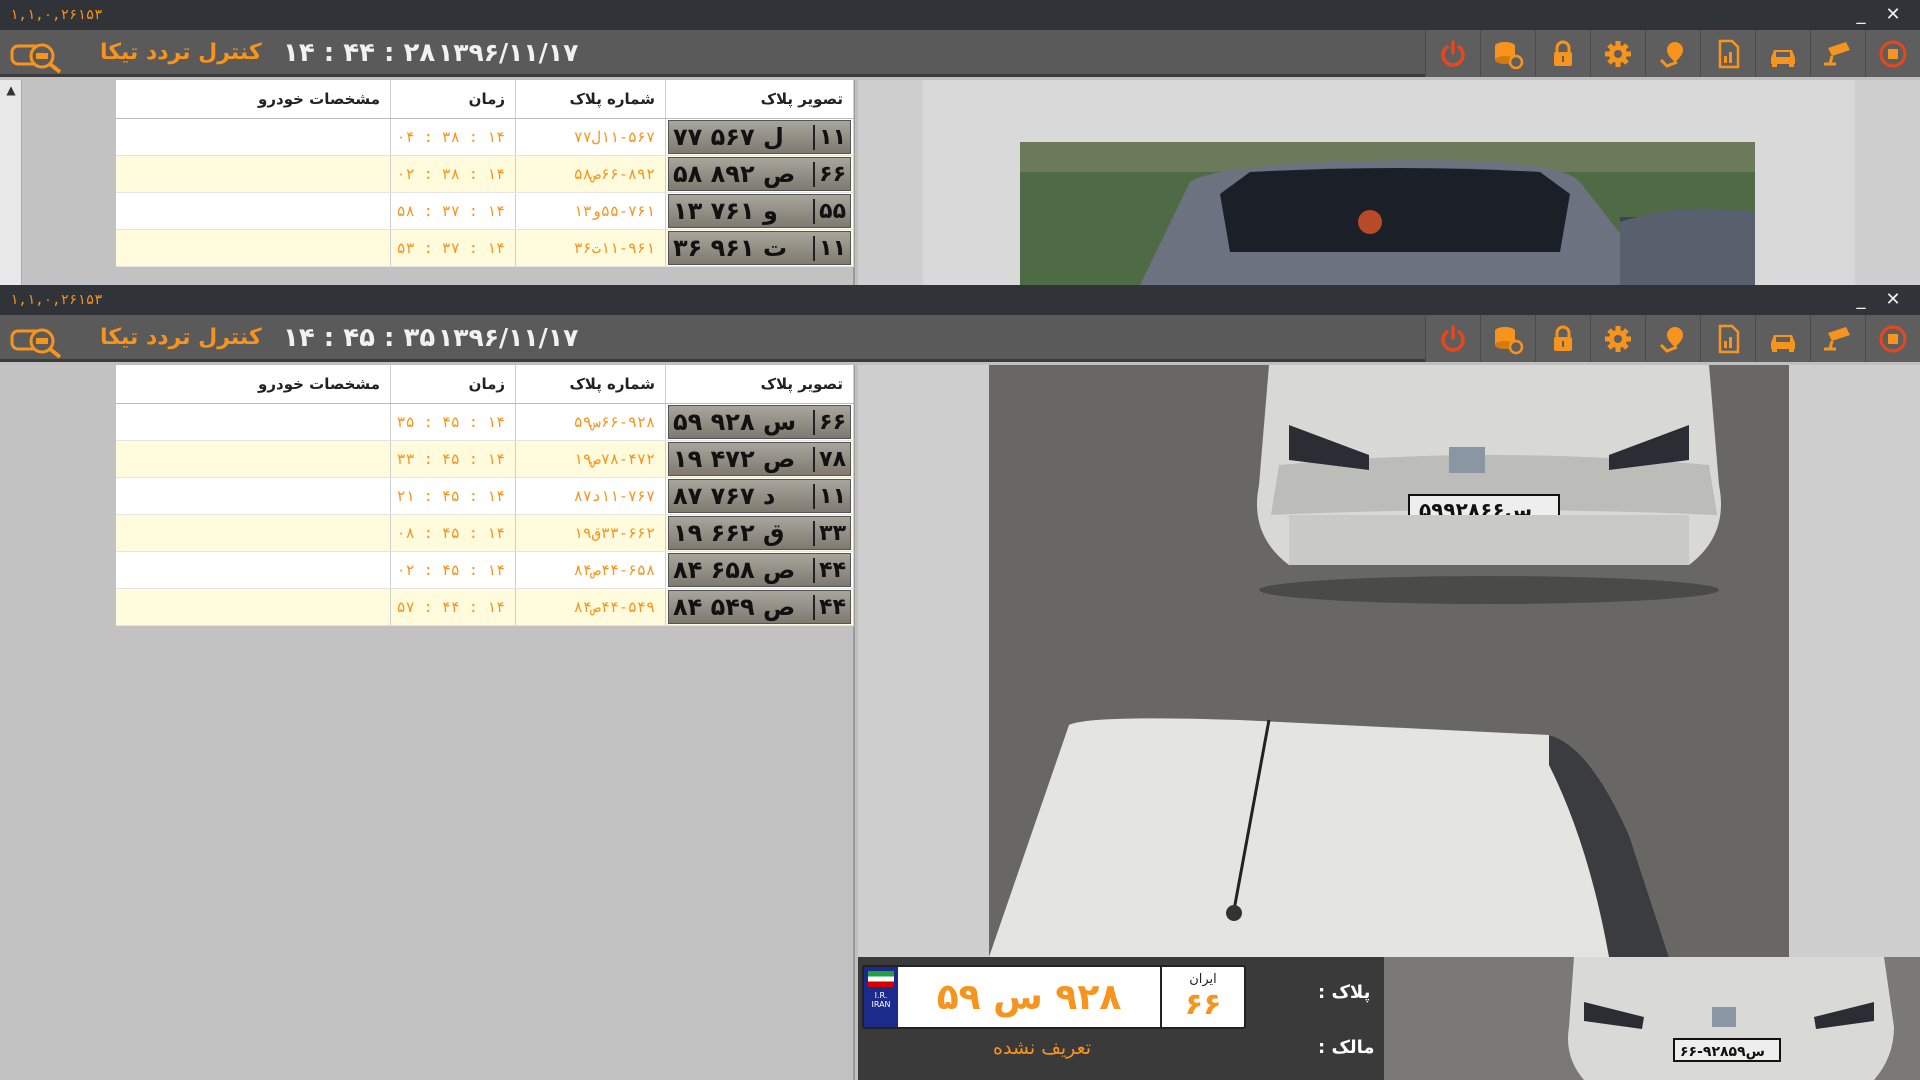 This screenshot has width=1920, height=1080. Describe the element at coordinates (590, 533) in the screenshot. I see `plate-number-cell: ۳۳-۶۶۲ق۱۹` at that location.